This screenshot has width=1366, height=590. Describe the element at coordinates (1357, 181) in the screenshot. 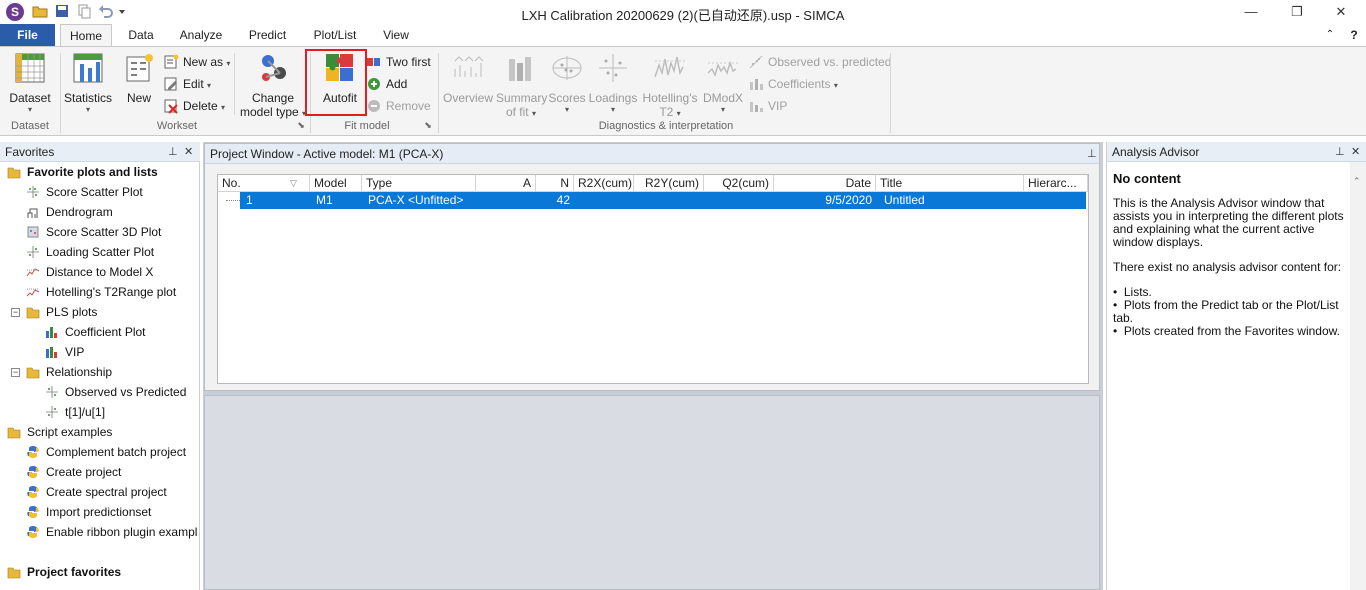

I see `scroll-up-icon: ⌃` at that location.